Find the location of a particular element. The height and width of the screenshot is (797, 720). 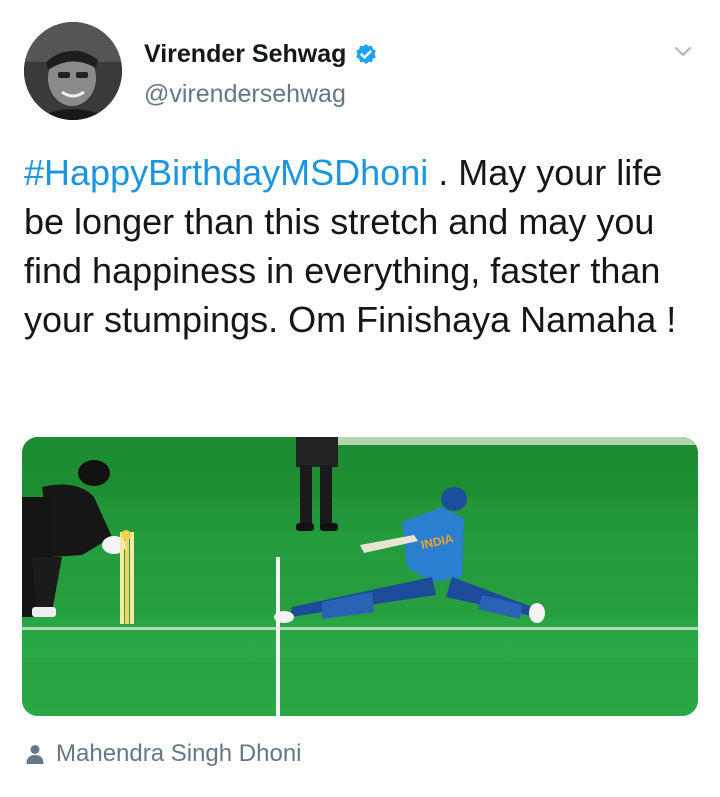

tagged-person-name: Mahendra Singh Dhoni is located at coordinates (179, 754).